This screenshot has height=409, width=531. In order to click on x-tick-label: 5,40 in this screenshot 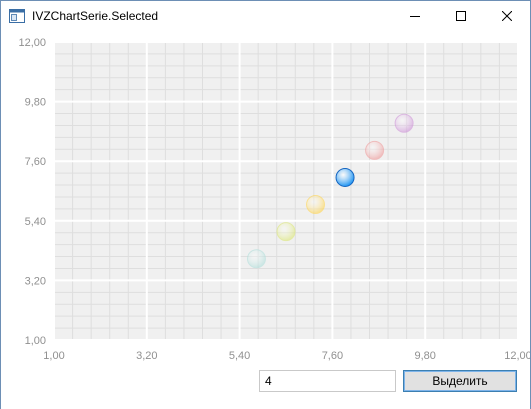, I will do `click(239, 356)`.